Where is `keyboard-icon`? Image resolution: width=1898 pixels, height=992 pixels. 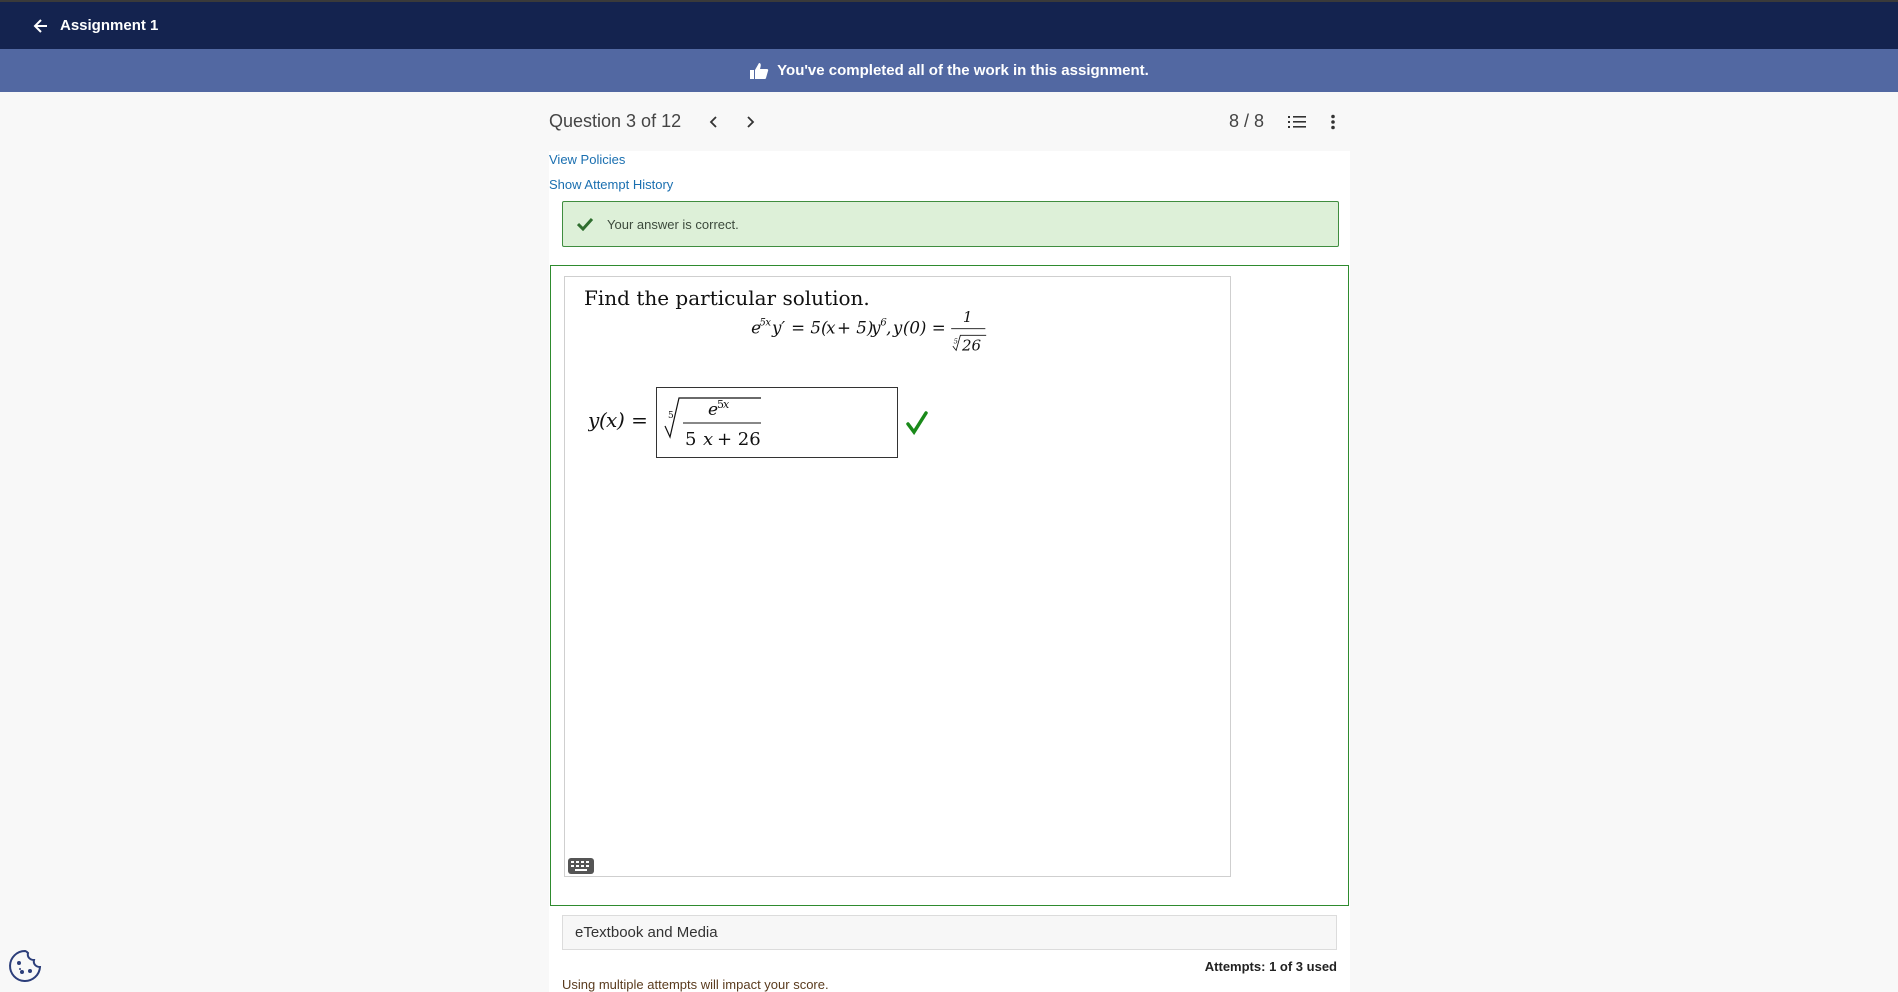 keyboard-icon is located at coordinates (581, 866).